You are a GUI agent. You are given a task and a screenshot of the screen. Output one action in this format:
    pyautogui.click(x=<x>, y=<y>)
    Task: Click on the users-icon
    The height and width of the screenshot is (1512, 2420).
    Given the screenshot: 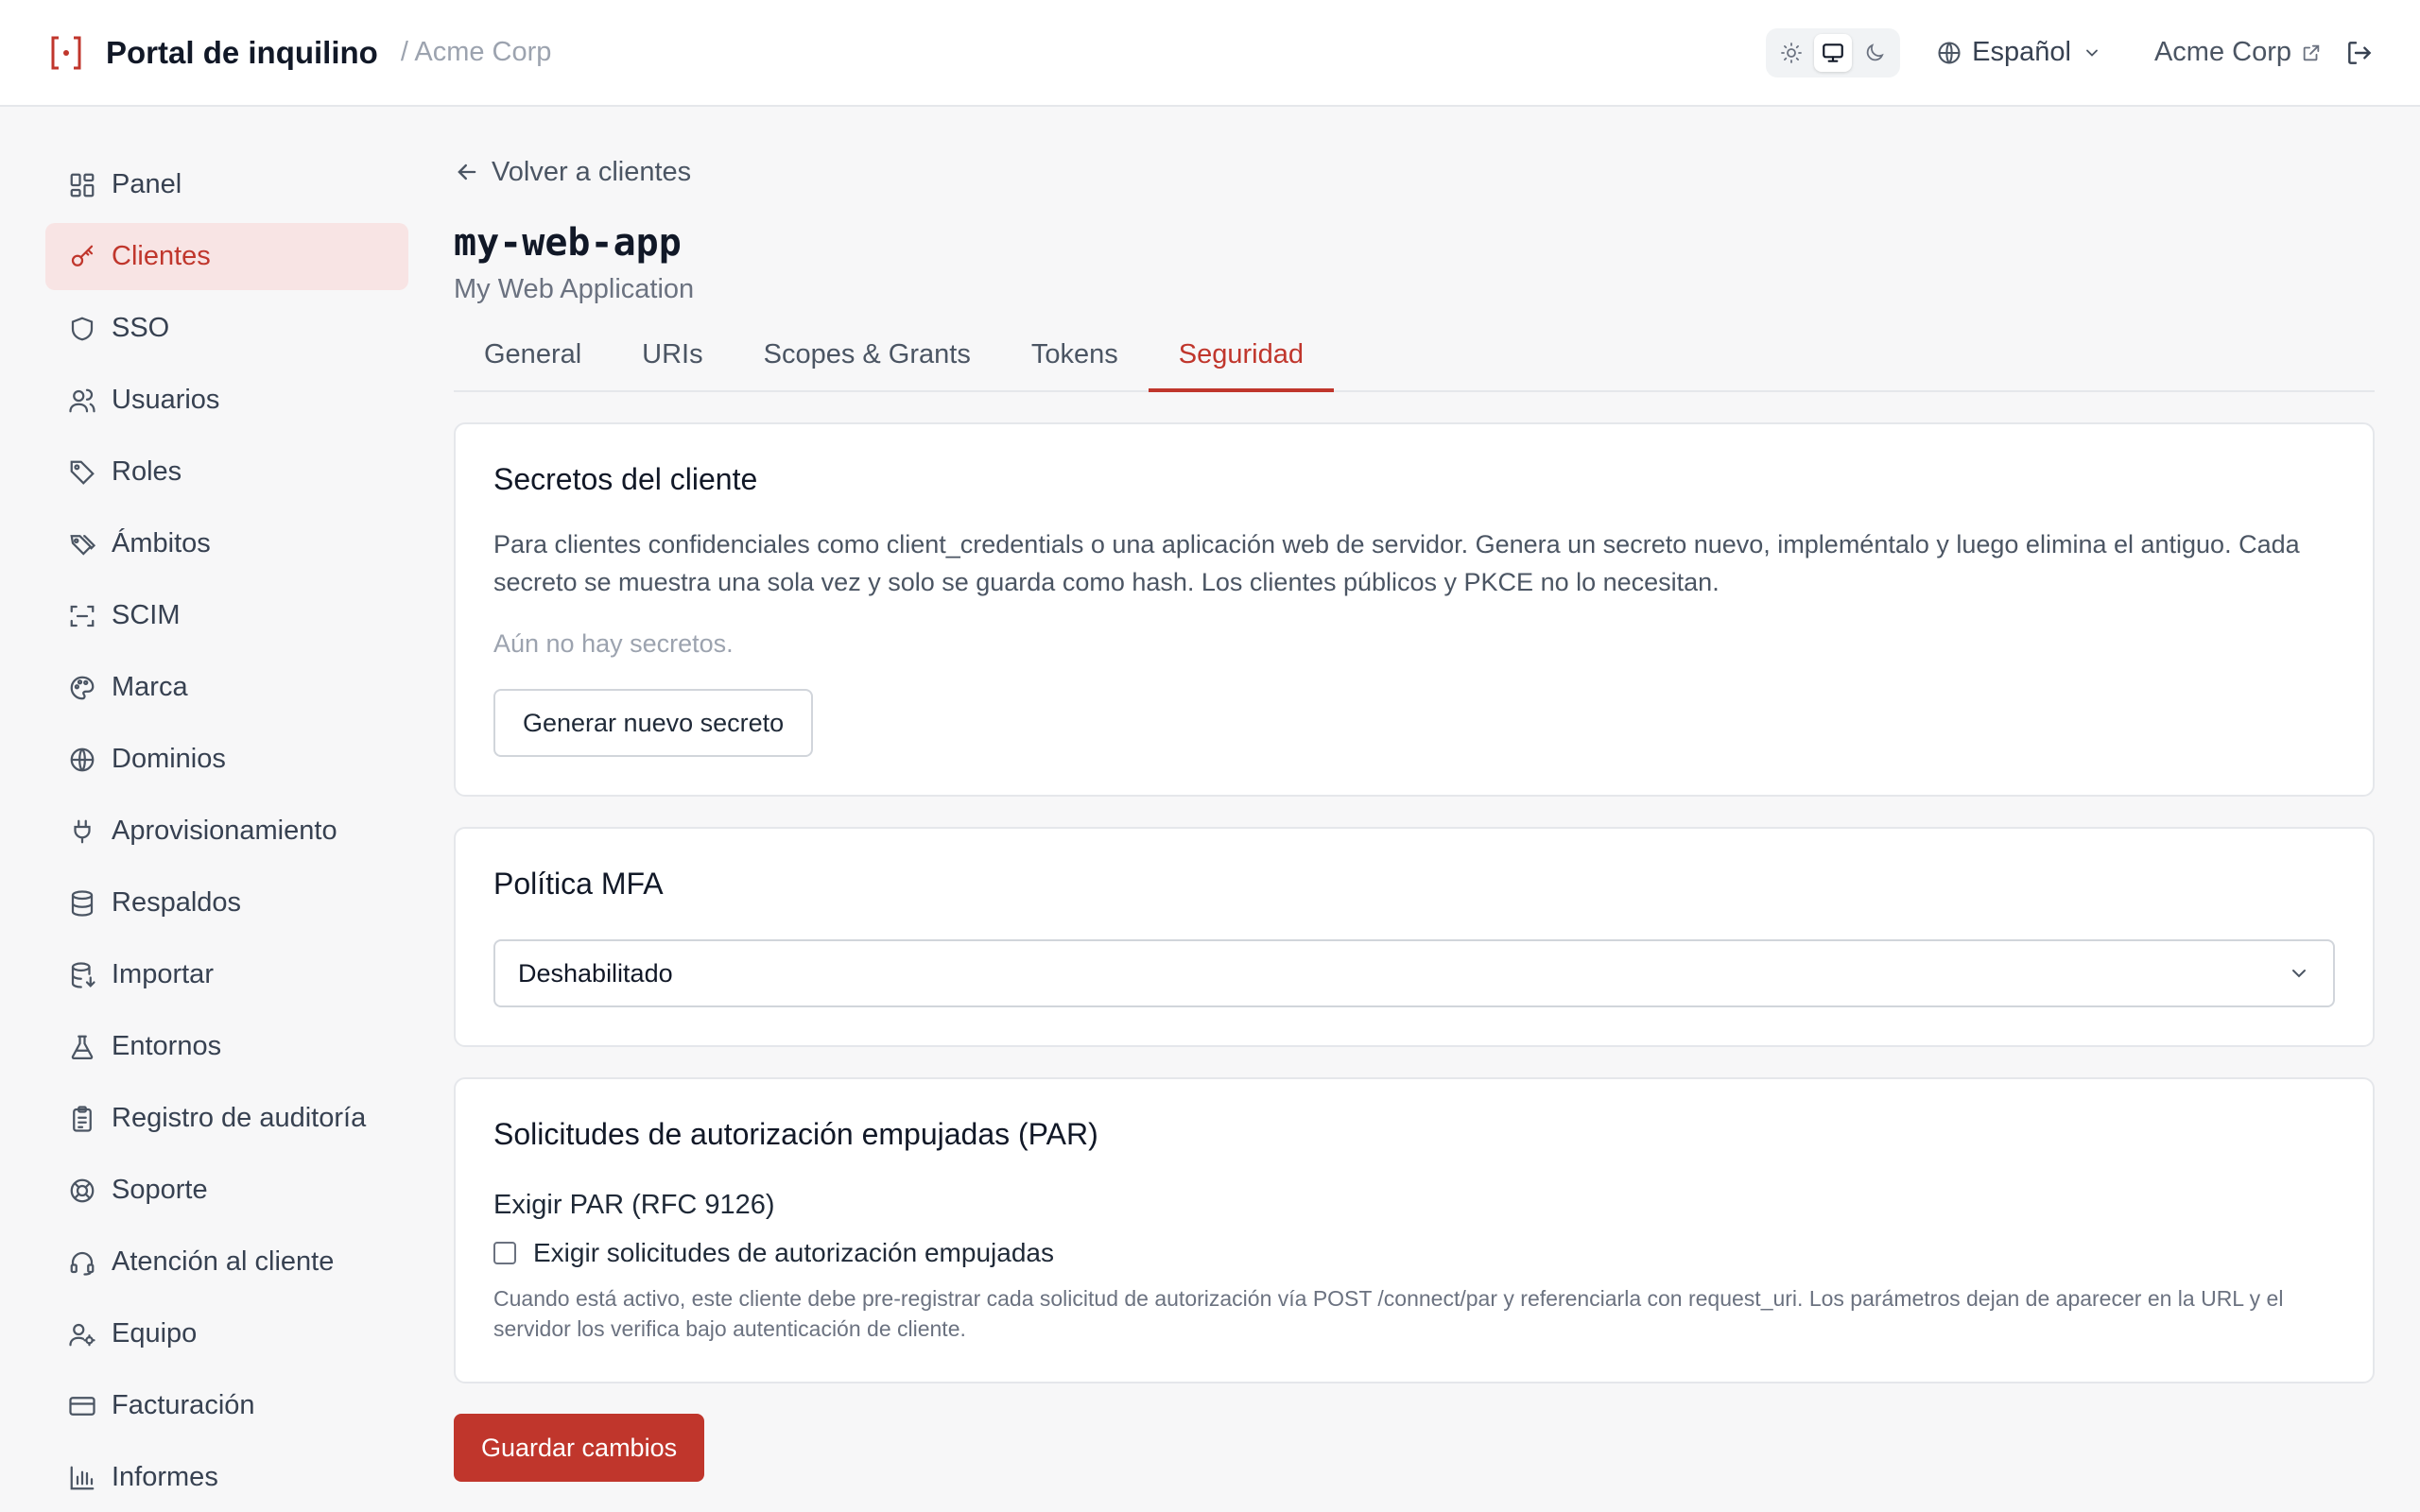 What is the action you would take?
    pyautogui.click(x=82, y=400)
    